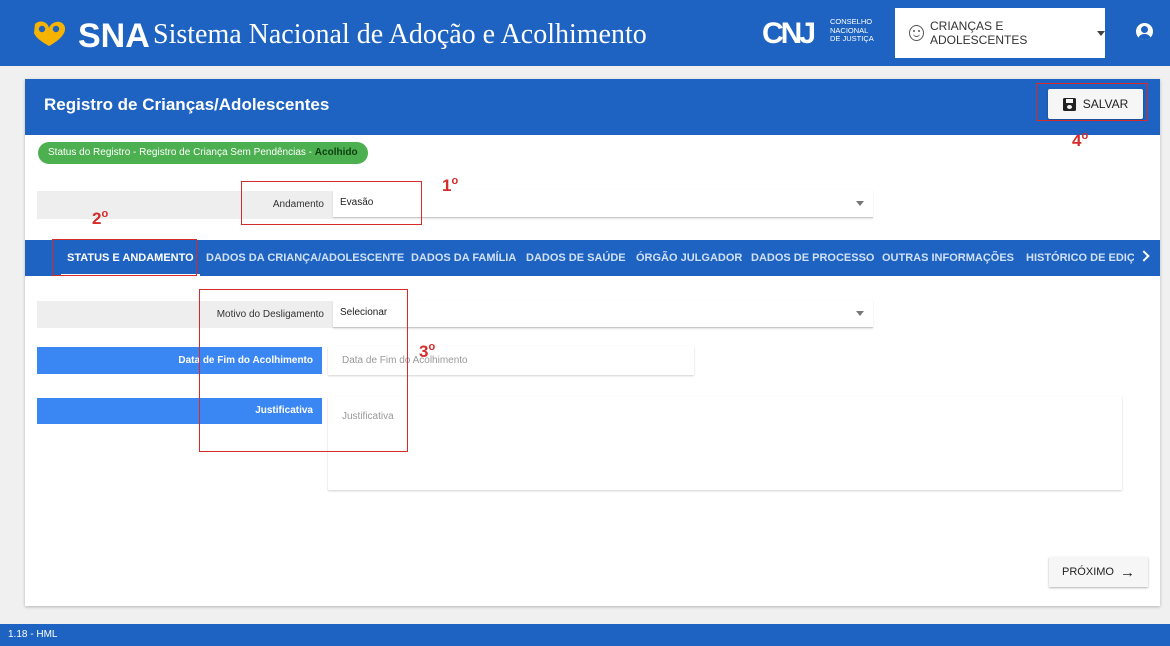  What do you see at coordinates (1144, 31) in the screenshot?
I see `user-icon` at bounding box center [1144, 31].